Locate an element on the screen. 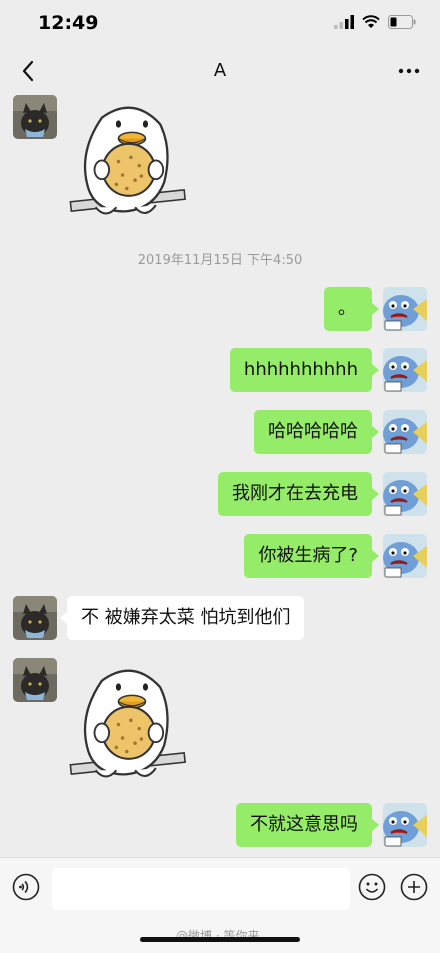  outgoing-message-bubble: 。 is located at coordinates (351, 309).